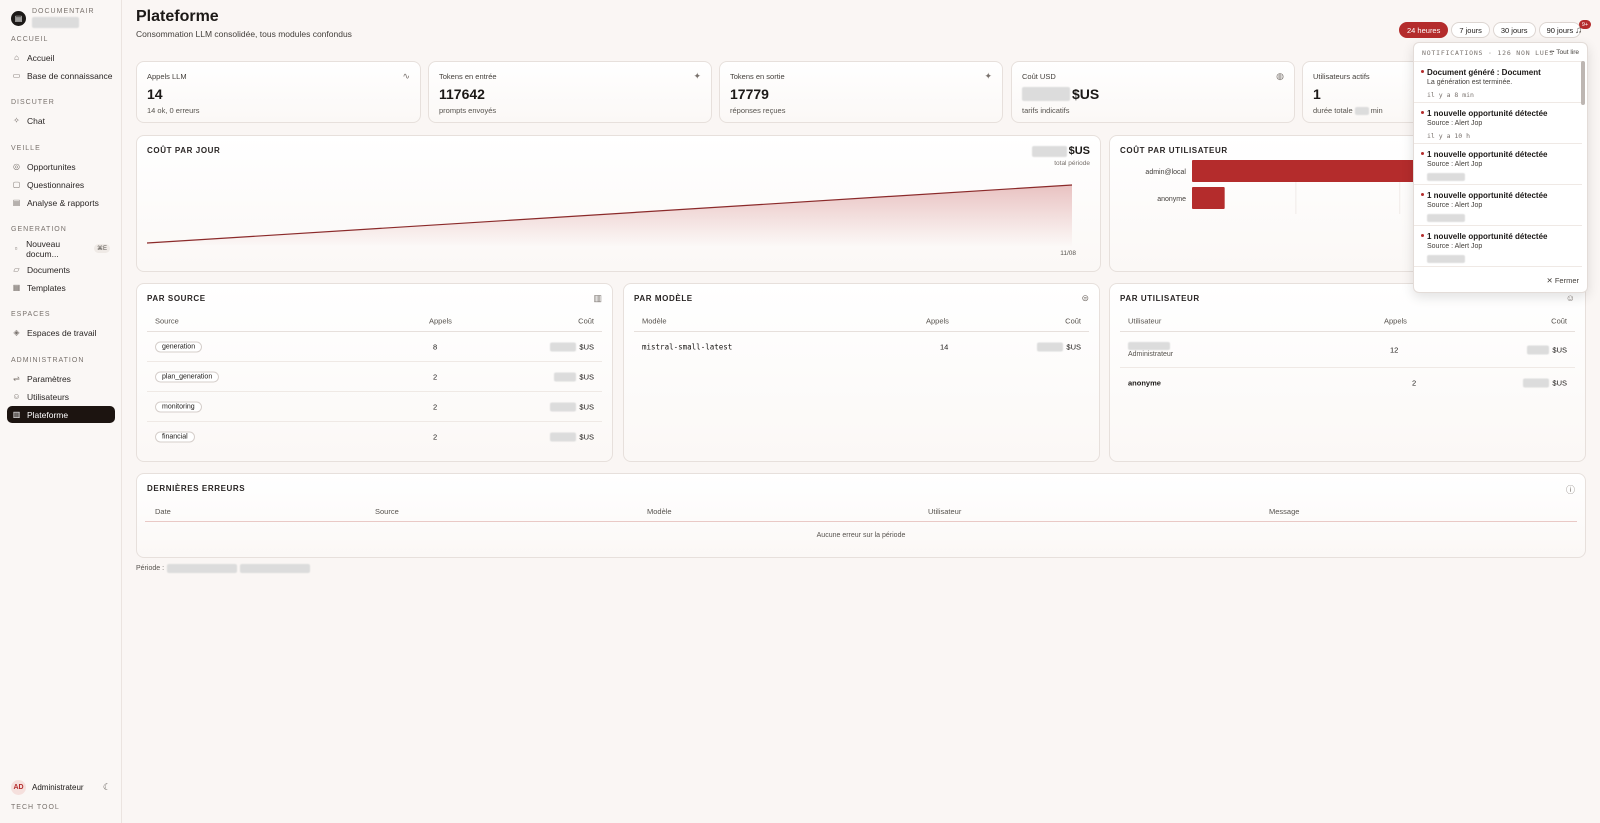 This screenshot has height=823, width=1600. What do you see at coordinates (61, 249) in the screenshot?
I see `sidebar-item-nouveau-document: ▫ Nouveau docum... ⌘E` at bounding box center [61, 249].